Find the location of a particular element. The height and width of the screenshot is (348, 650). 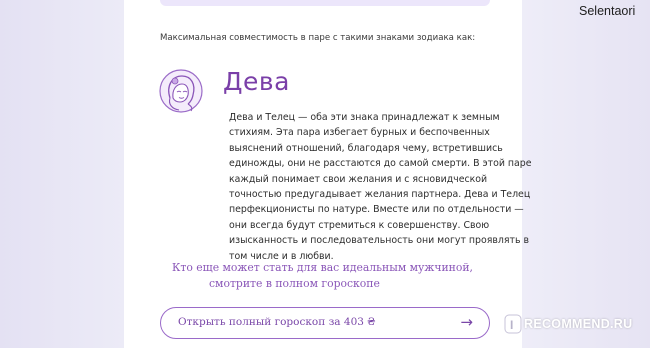

watermark-site: RECOMMEND.RU is located at coordinates (578, 324).